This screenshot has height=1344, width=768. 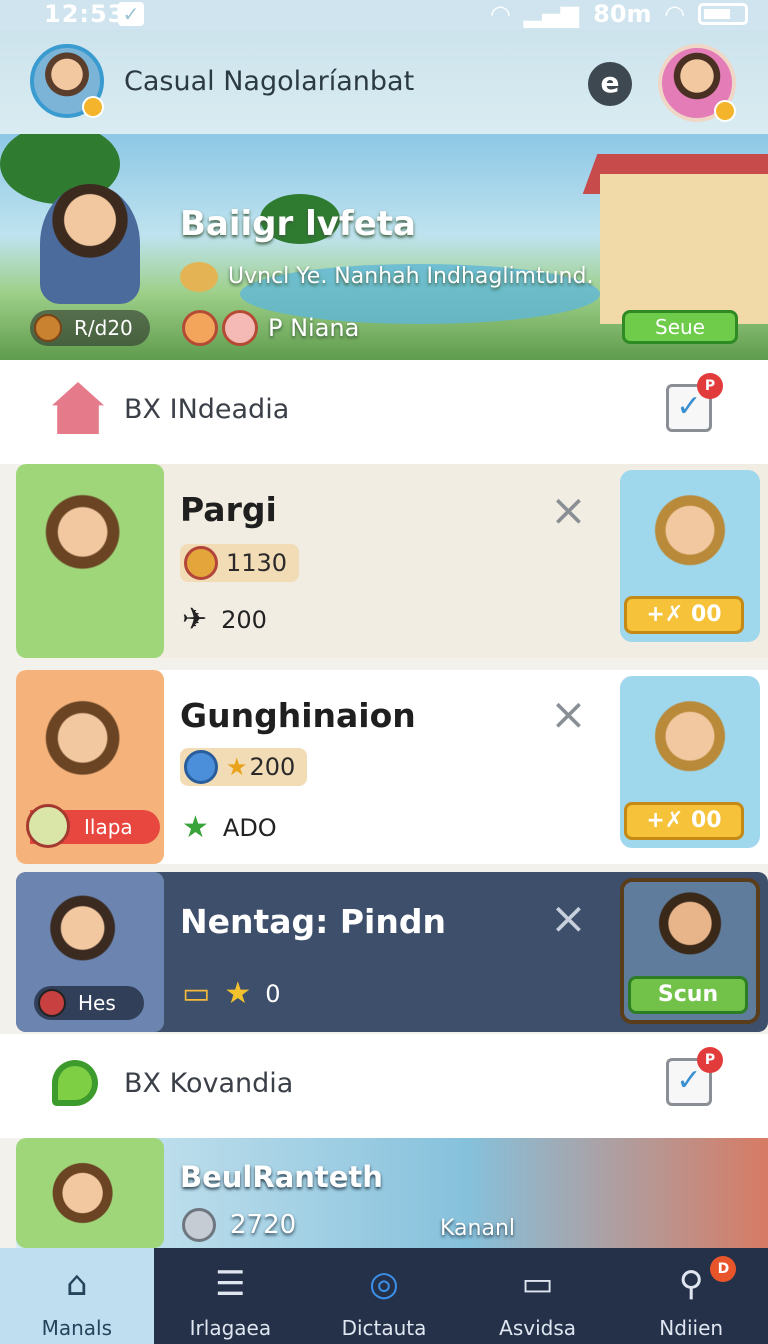 I want to click on card-meta: ✈ 200, so click(x=224, y=619).